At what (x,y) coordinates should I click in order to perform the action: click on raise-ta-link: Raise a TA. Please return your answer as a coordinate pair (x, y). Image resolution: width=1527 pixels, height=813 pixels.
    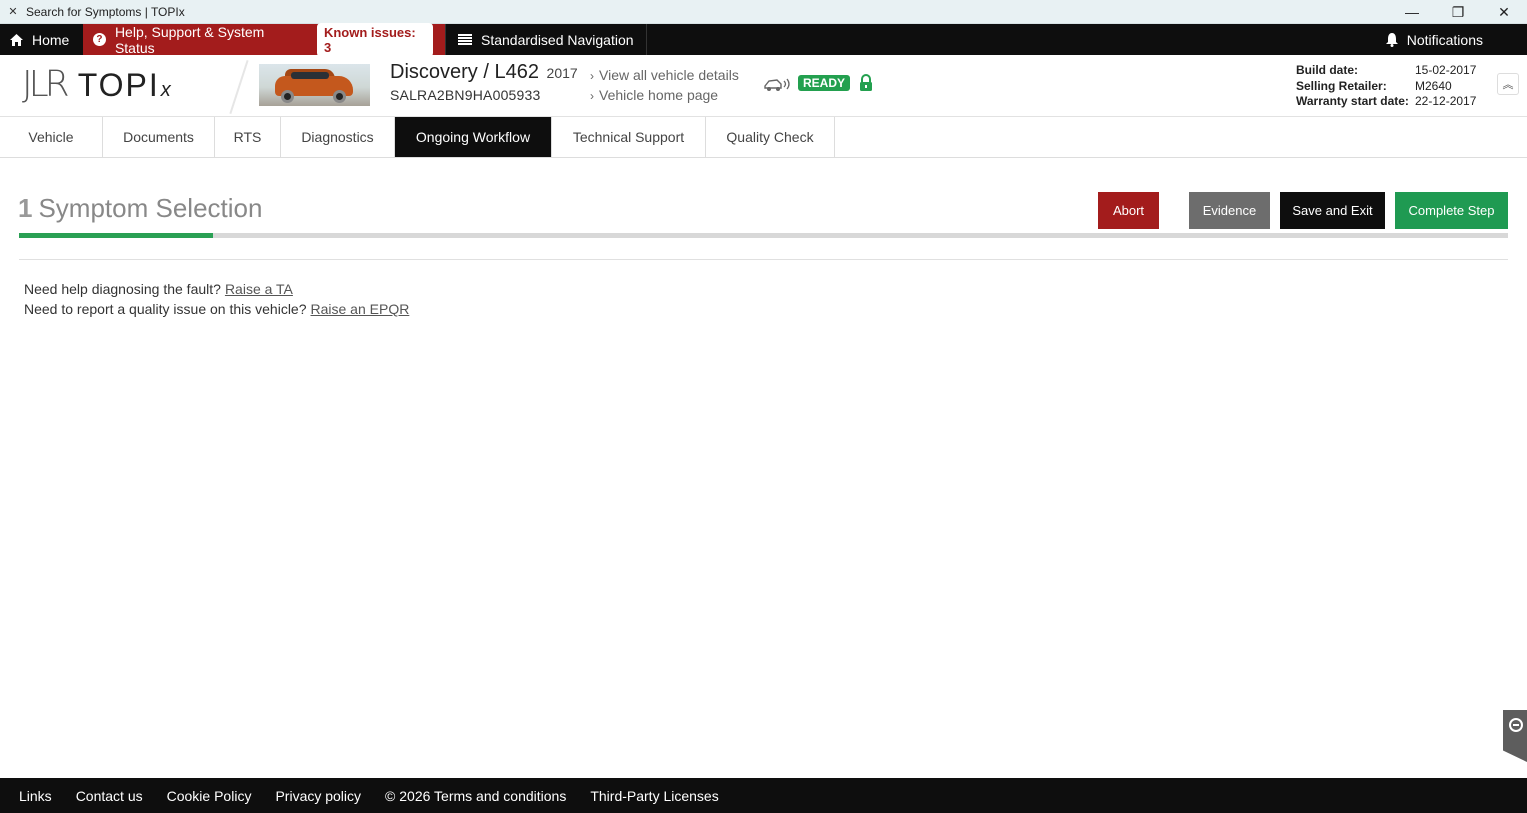
    Looking at the image, I should click on (259, 289).